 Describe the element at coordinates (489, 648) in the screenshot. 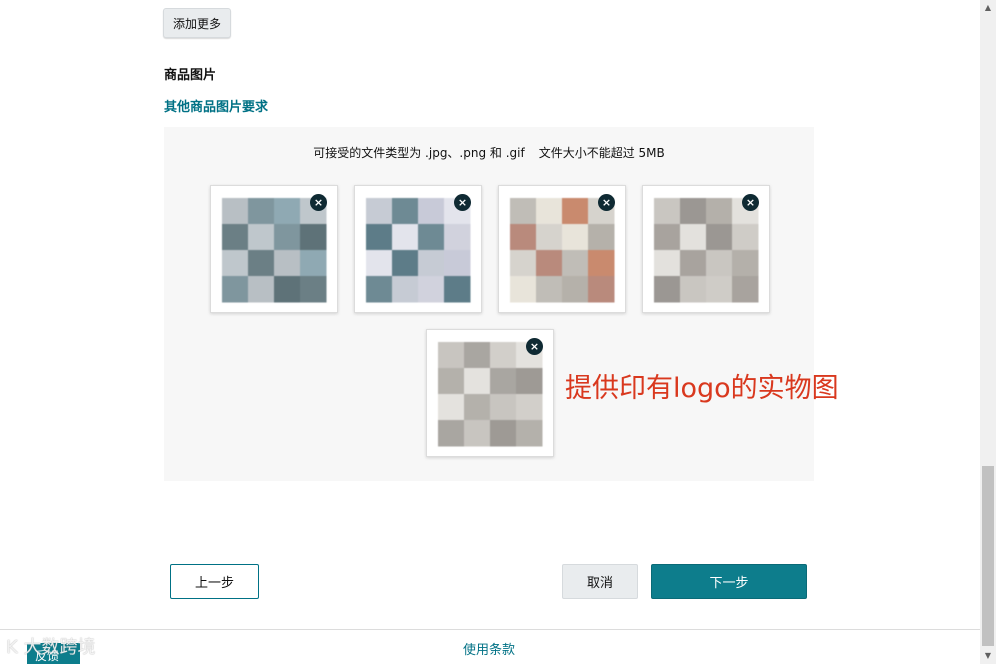

I see `terms-of-use-link: 使用条款` at that location.